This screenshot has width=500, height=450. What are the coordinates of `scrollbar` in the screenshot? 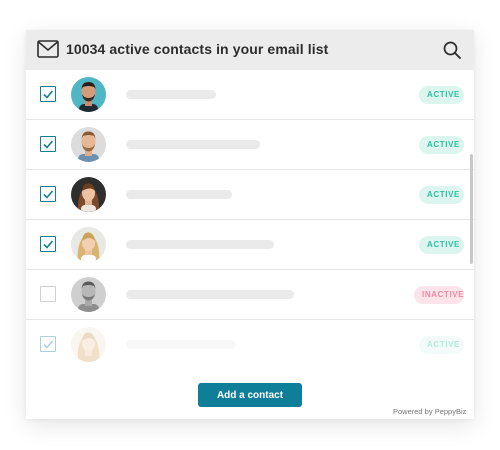 It's located at (471, 209).